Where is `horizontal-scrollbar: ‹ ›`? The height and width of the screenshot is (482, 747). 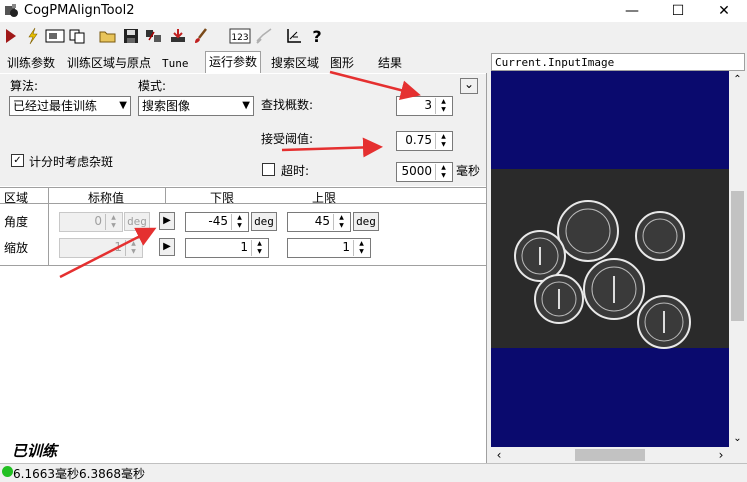 horizontal-scrollbar: ‹ › is located at coordinates (610, 455).